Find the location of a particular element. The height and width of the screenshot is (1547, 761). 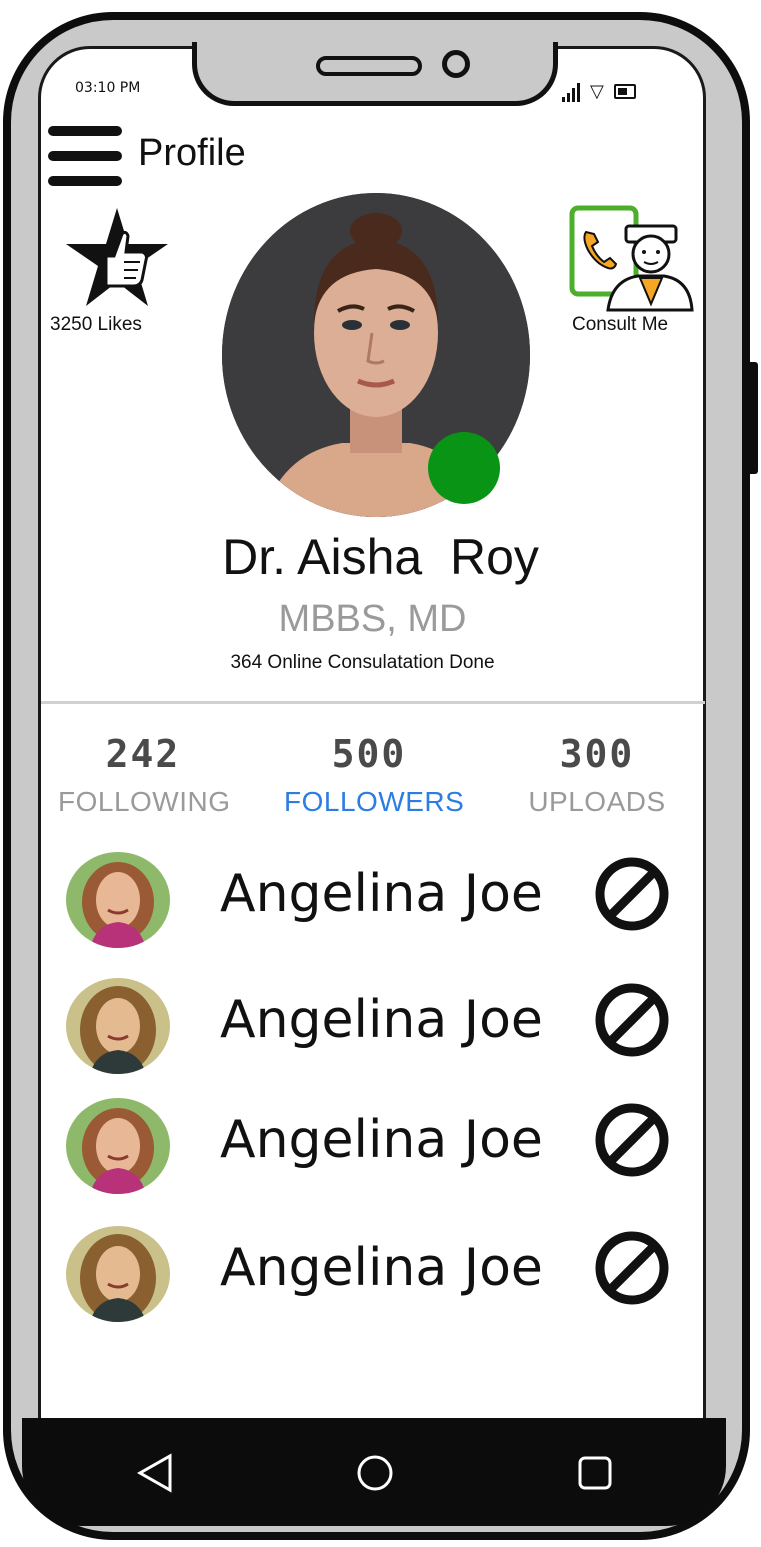

consult-label: Consult Me is located at coordinates (620, 325).